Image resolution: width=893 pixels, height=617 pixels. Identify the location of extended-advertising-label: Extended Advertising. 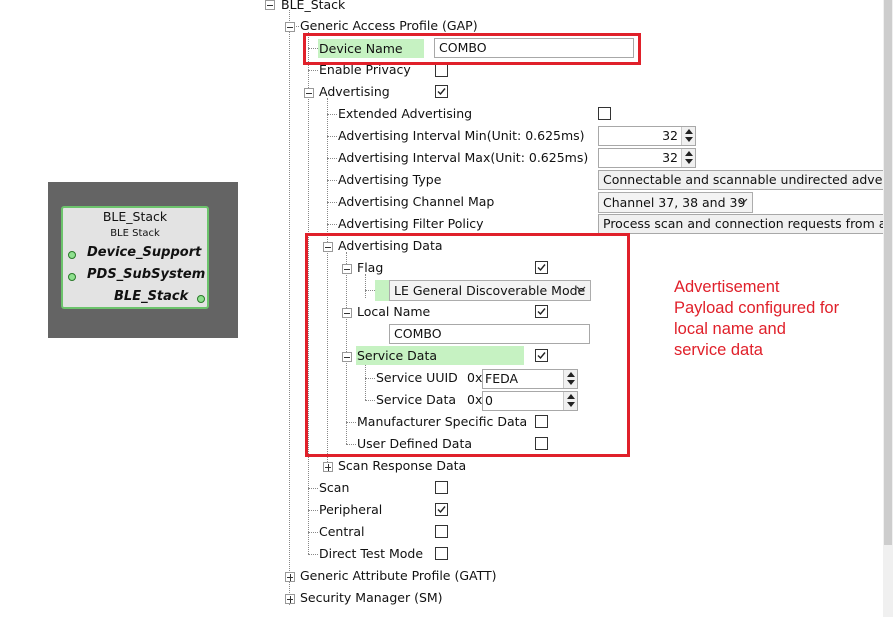
(405, 114).